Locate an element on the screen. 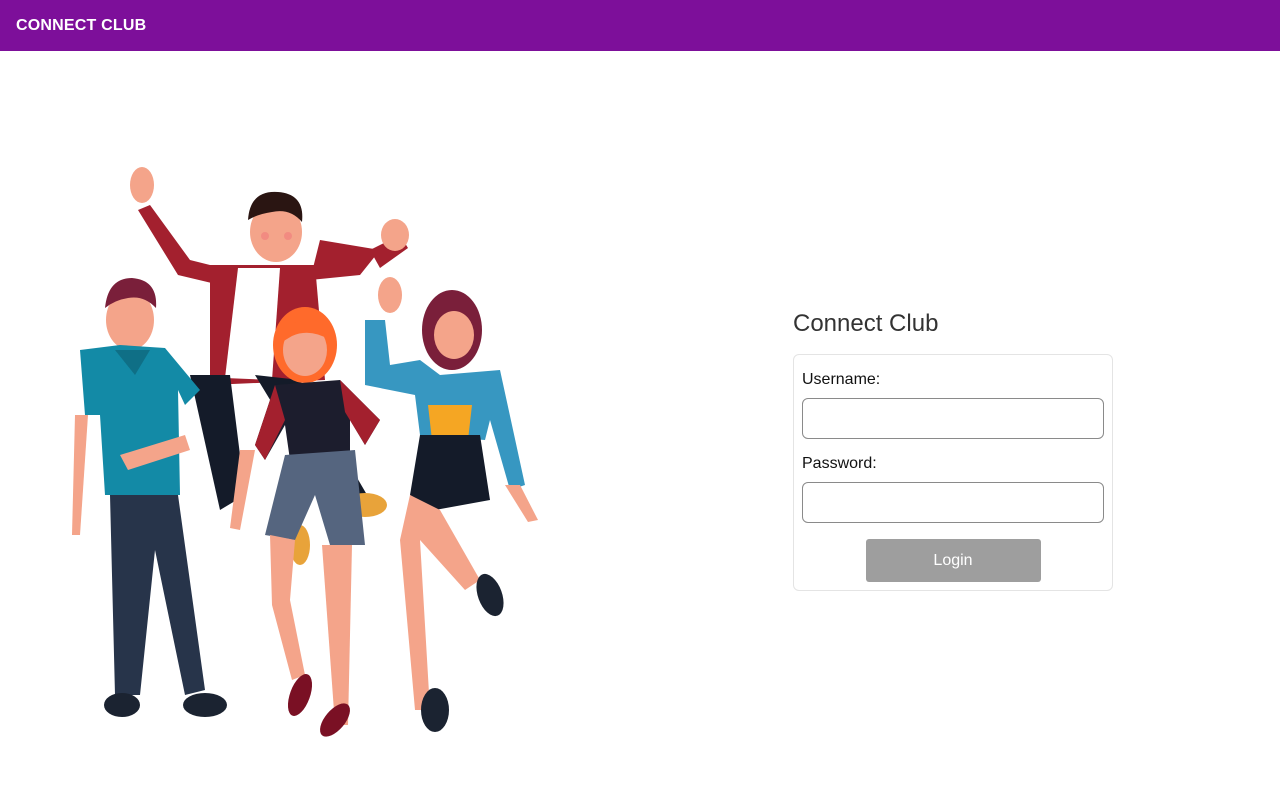 The height and width of the screenshot is (800, 1280). password-input is located at coordinates (953, 502).